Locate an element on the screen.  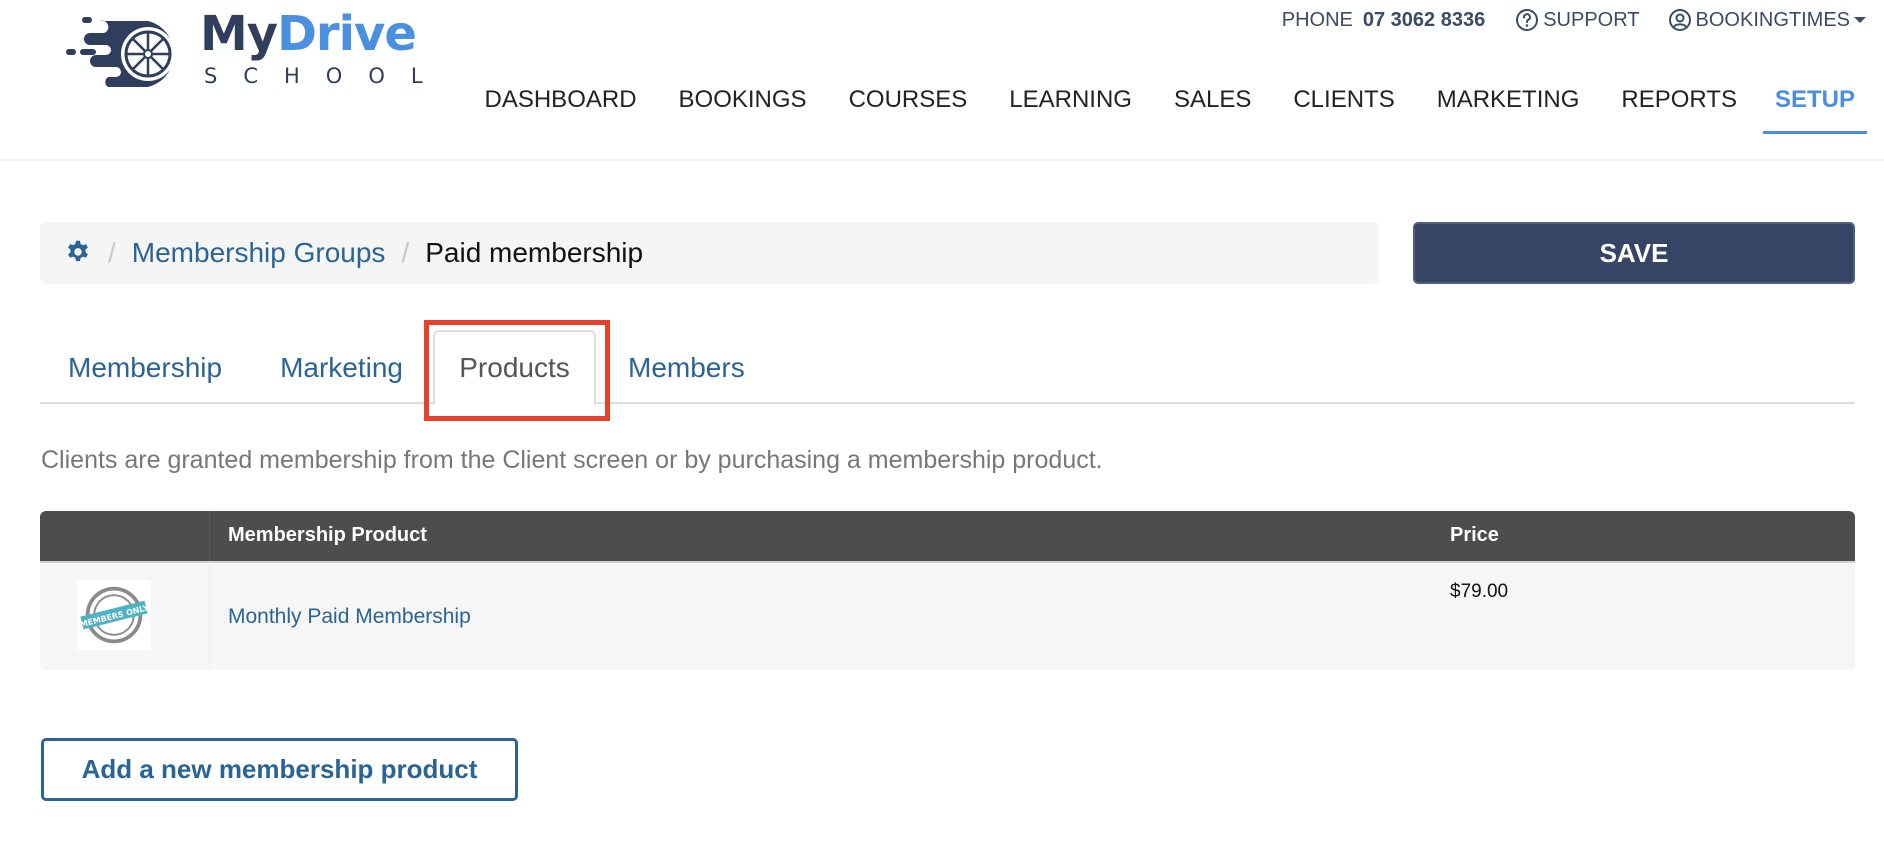
support-label: SUPPORT is located at coordinates (1591, 19).